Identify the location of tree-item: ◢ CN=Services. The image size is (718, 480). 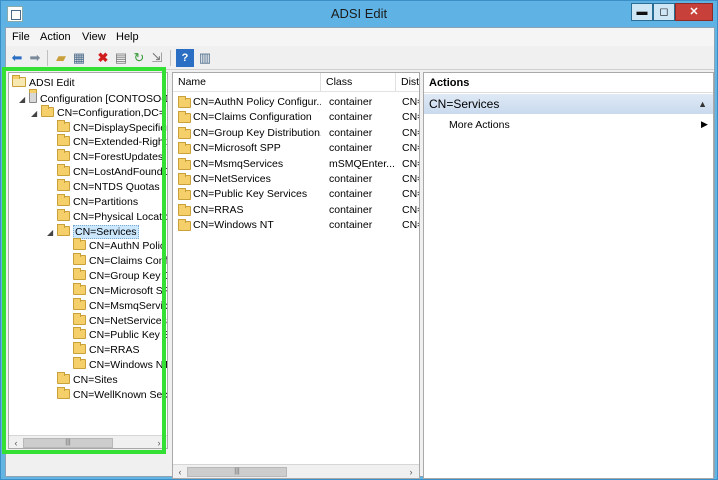
(93, 231).